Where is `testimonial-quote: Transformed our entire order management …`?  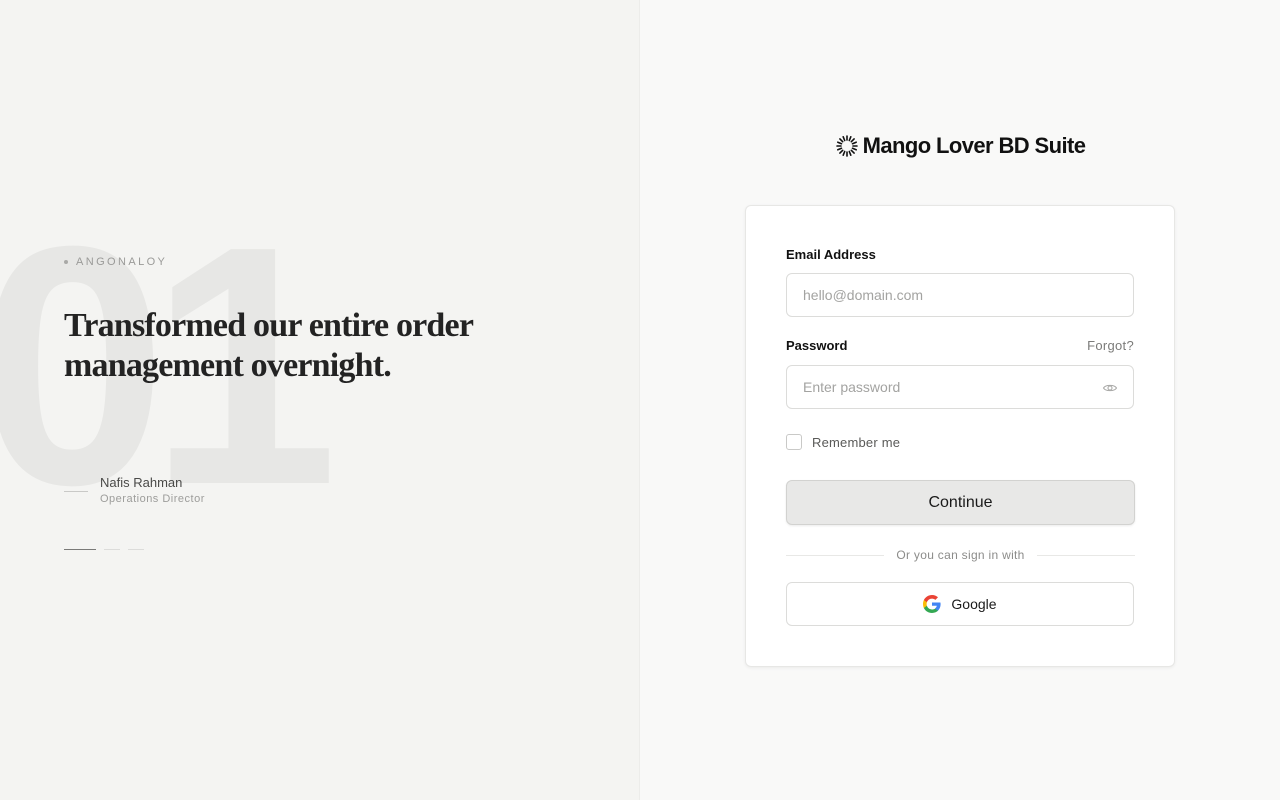
testimonial-quote: Transformed our entire order management … is located at coordinates (268, 345).